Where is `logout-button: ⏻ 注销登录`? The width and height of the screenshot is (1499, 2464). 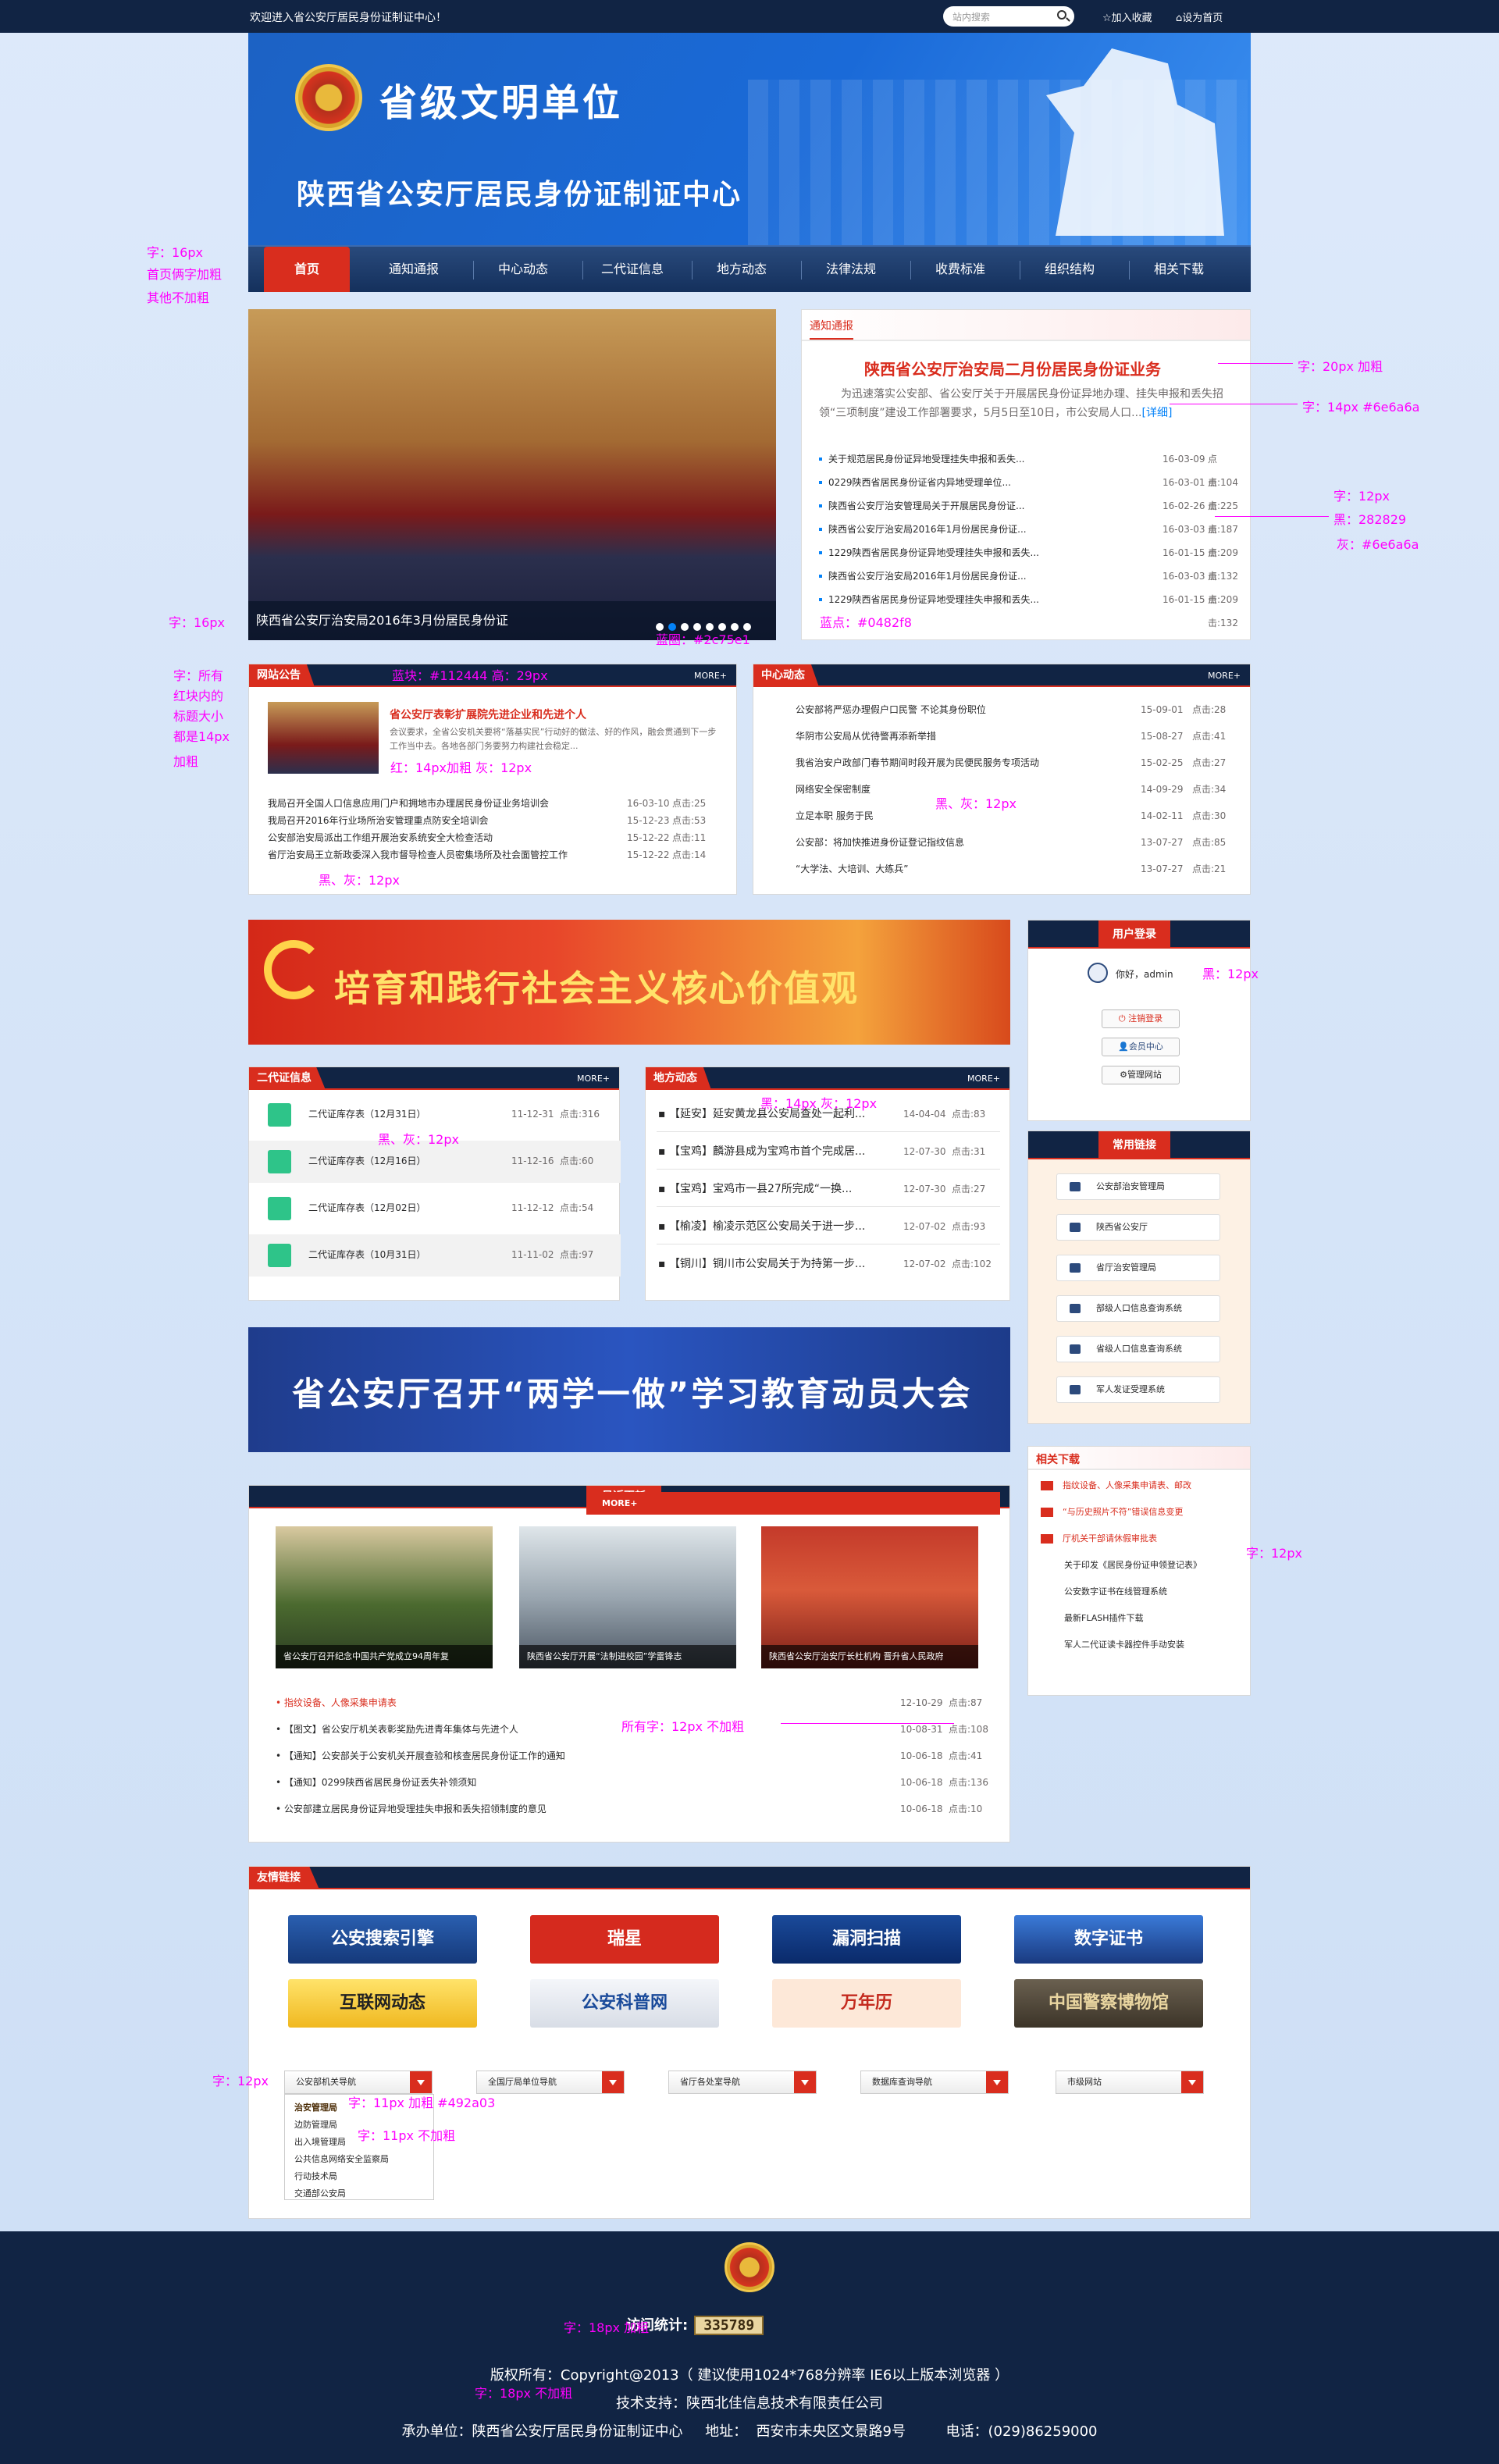 logout-button: ⏻ 注销登录 is located at coordinates (1141, 1019).